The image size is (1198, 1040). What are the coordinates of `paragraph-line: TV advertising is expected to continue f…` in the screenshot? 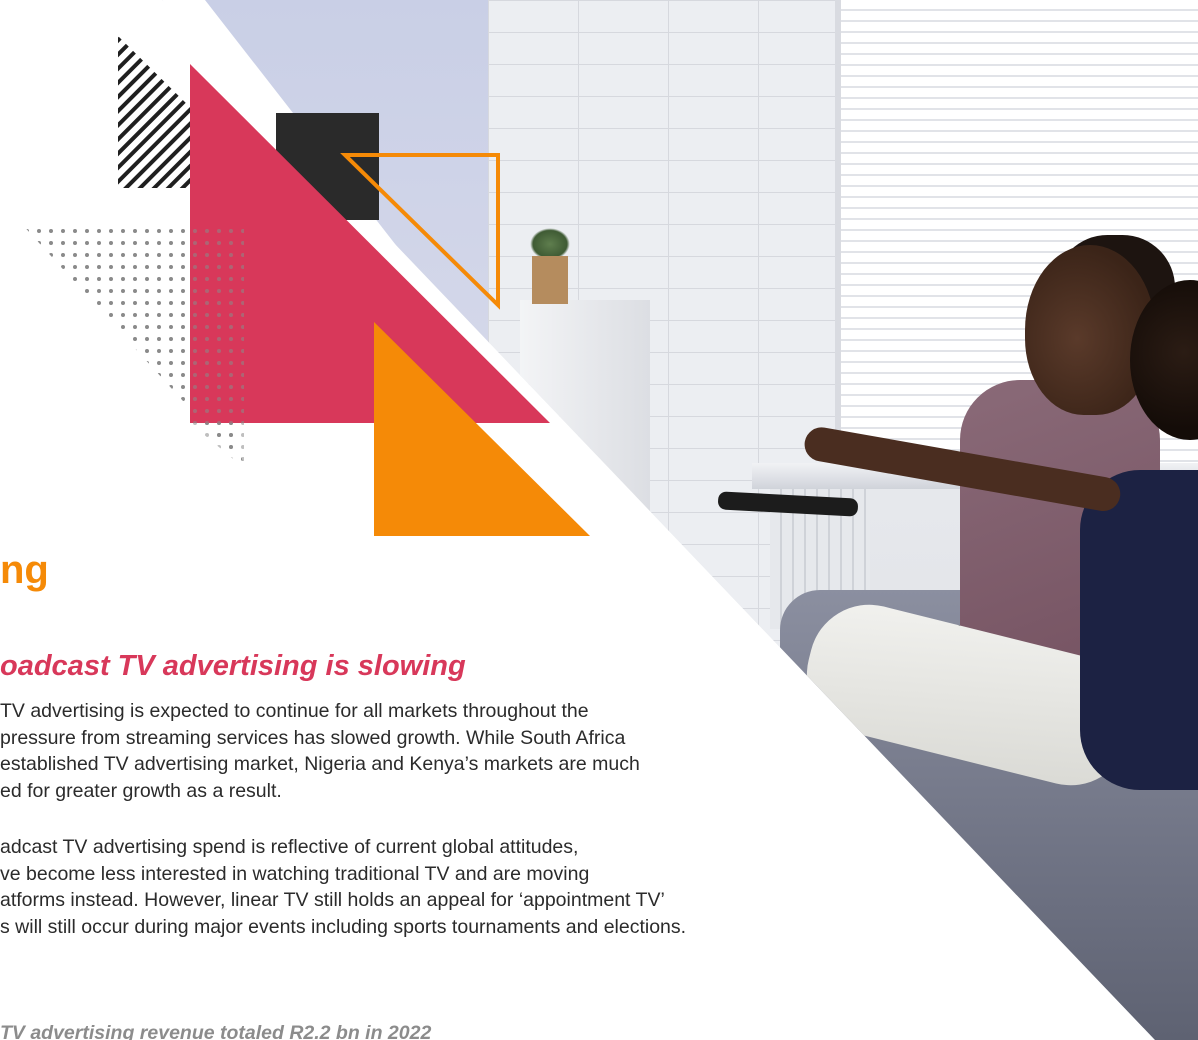 It's located at (294, 711).